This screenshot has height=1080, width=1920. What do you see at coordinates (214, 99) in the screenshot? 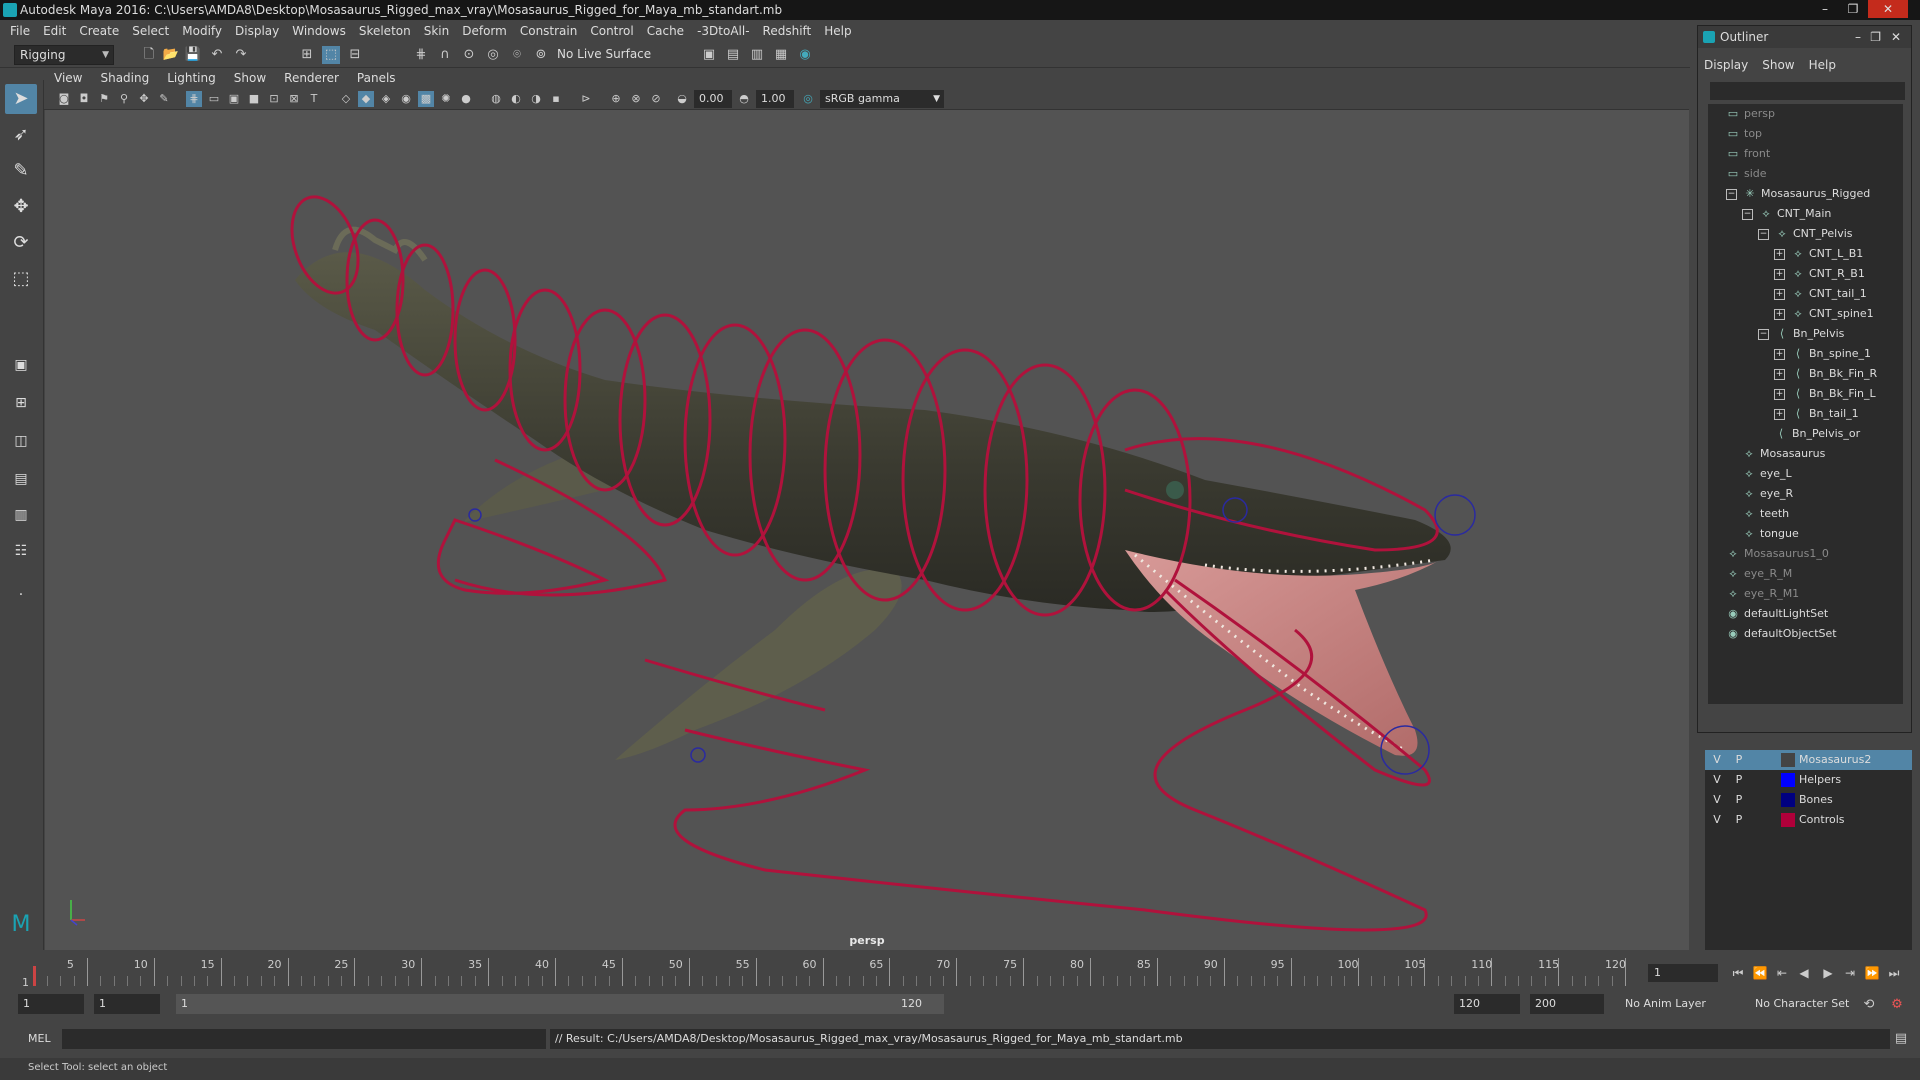
I see `film-gate-icon: ▭` at bounding box center [214, 99].